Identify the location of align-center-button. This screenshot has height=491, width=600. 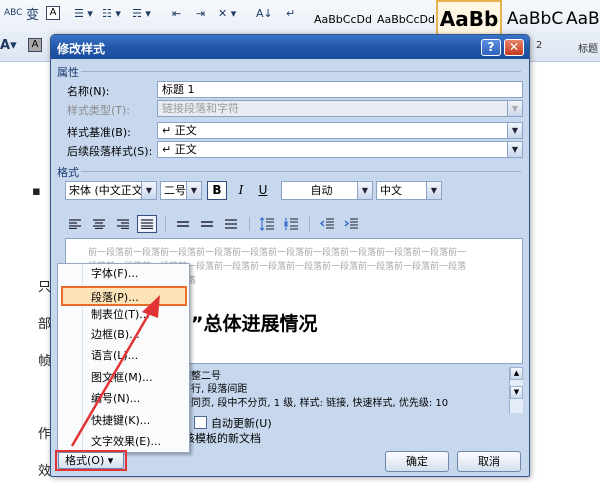
(99, 224).